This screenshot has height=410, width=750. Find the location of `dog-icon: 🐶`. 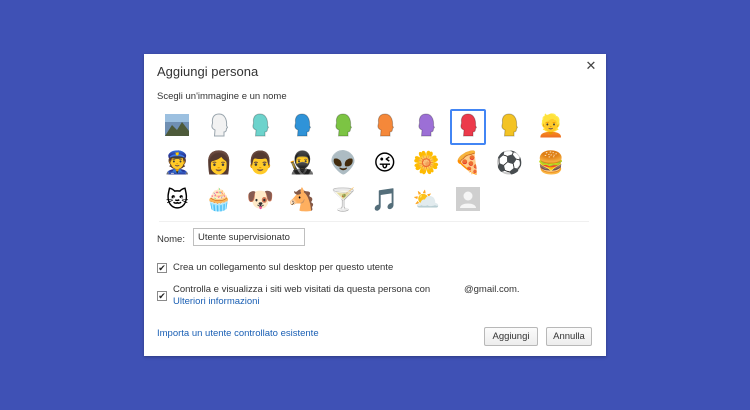

dog-icon: 🐶 is located at coordinates (260, 200).